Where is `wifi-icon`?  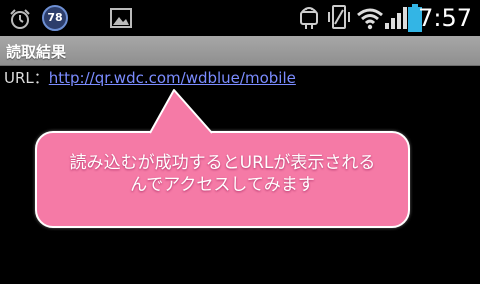 wifi-icon is located at coordinates (370, 19).